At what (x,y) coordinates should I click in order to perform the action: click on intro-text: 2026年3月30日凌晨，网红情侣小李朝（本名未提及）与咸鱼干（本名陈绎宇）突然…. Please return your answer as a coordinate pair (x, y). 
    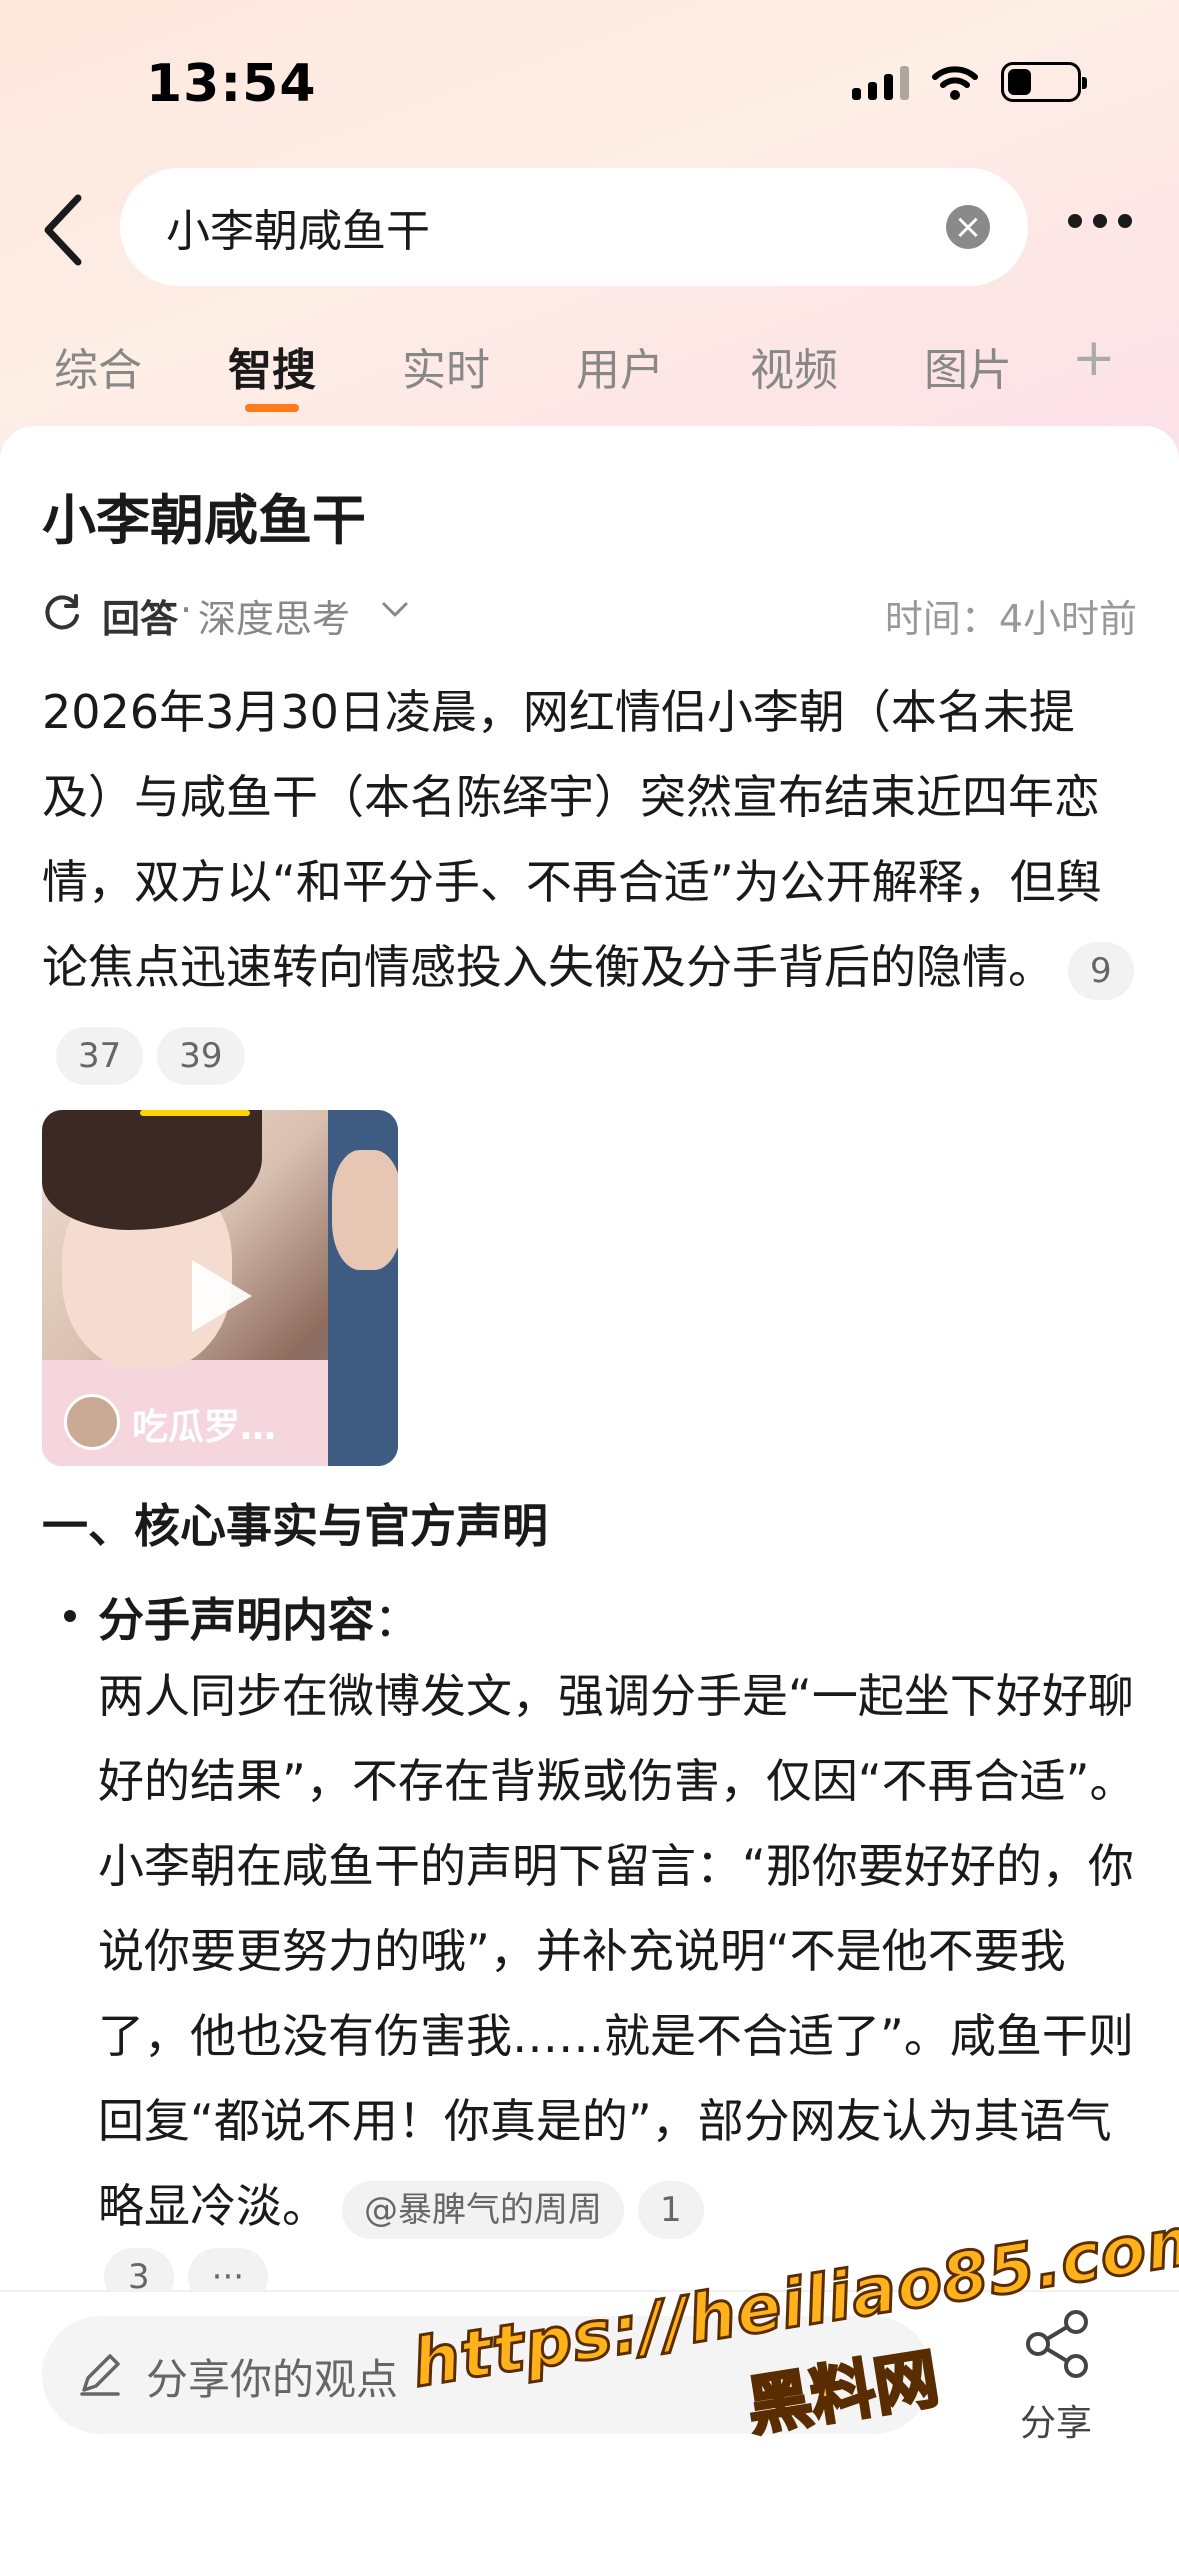
    Looking at the image, I should click on (572, 839).